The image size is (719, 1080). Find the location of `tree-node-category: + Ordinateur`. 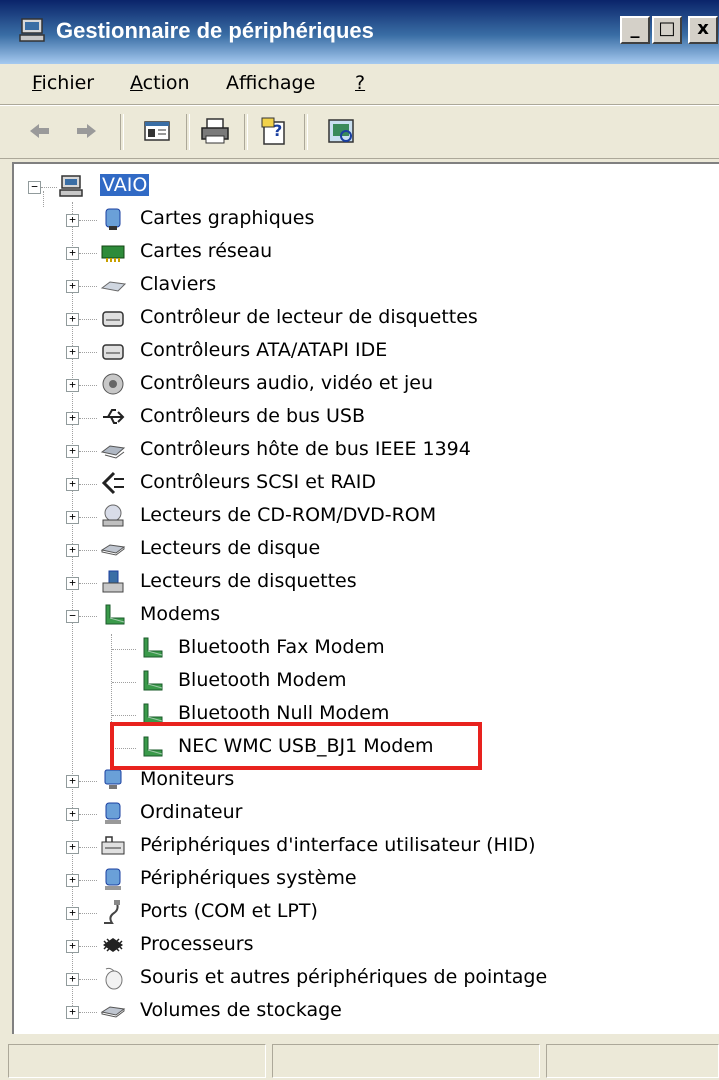

tree-node-category: + Ordinateur is located at coordinates (366, 813).